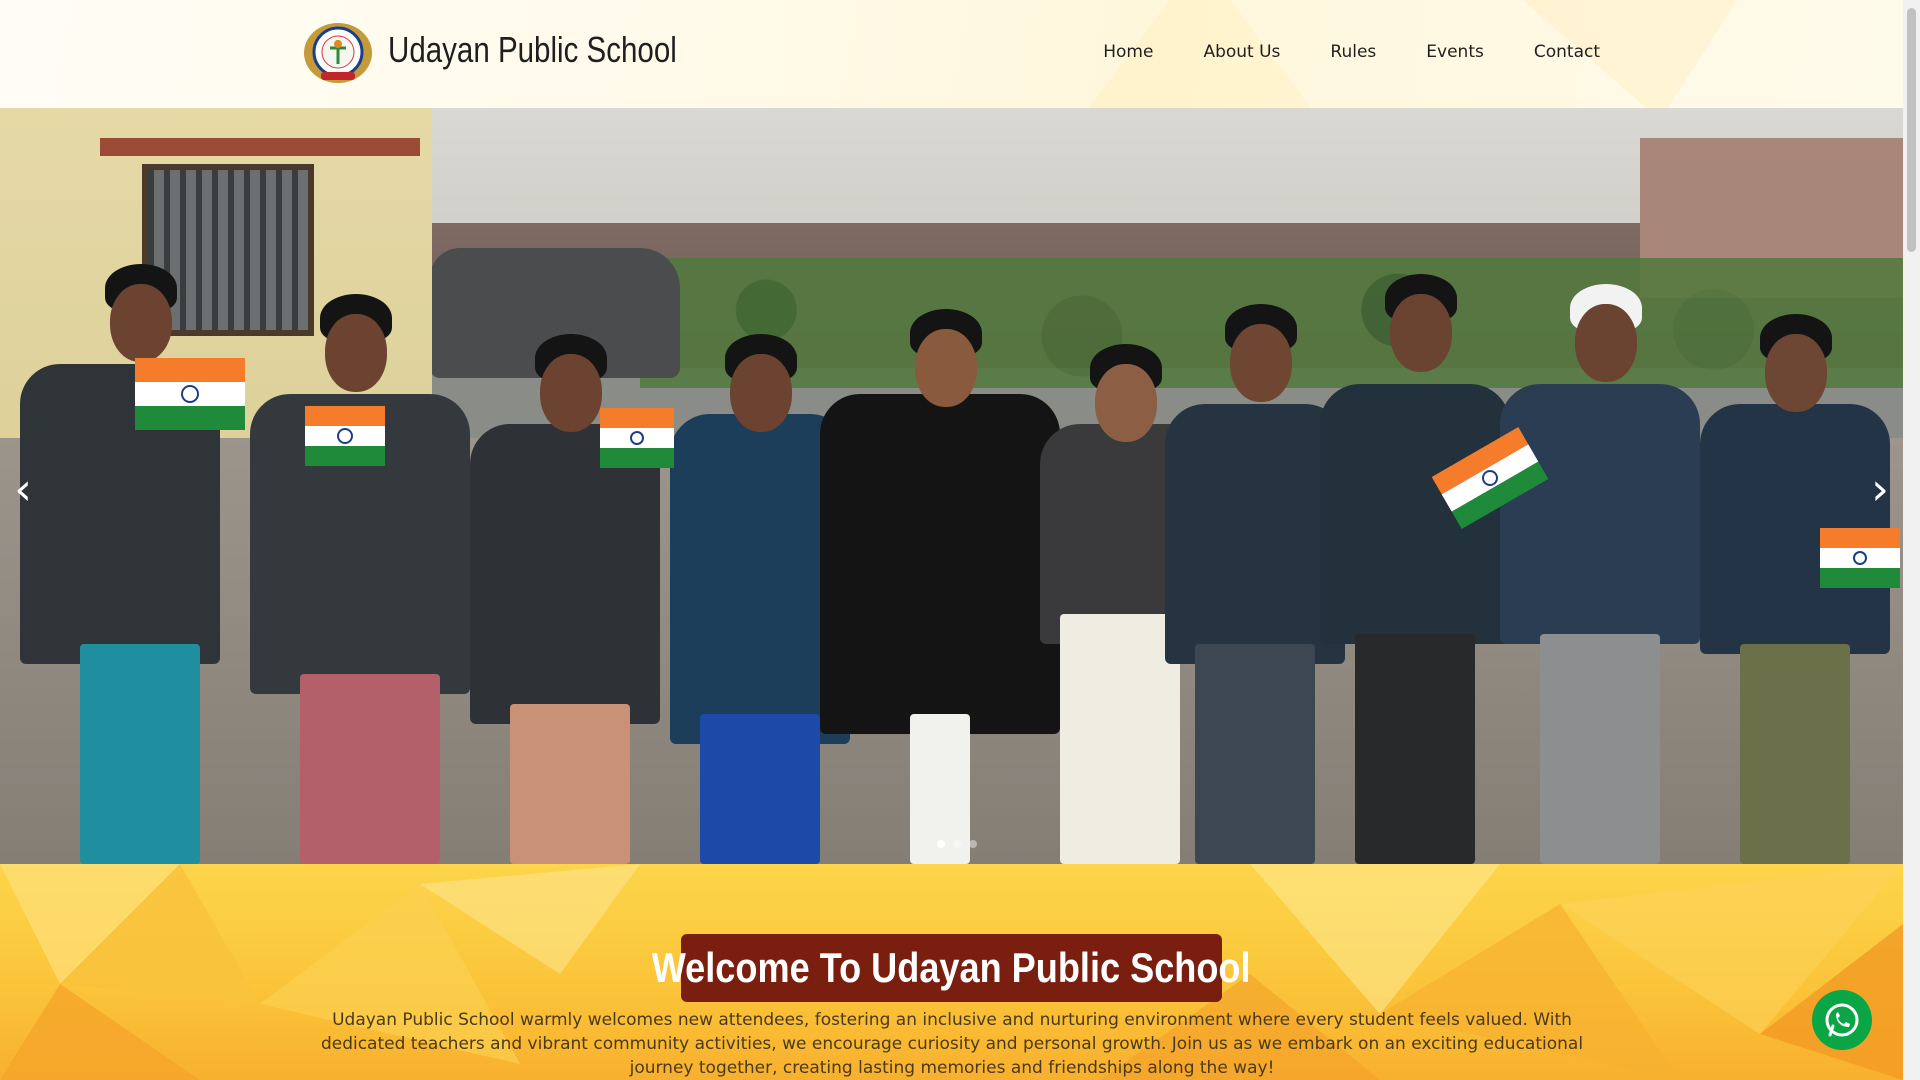 This screenshot has height=1080, width=1920. What do you see at coordinates (338, 53) in the screenshot?
I see `school-crest-icon` at bounding box center [338, 53].